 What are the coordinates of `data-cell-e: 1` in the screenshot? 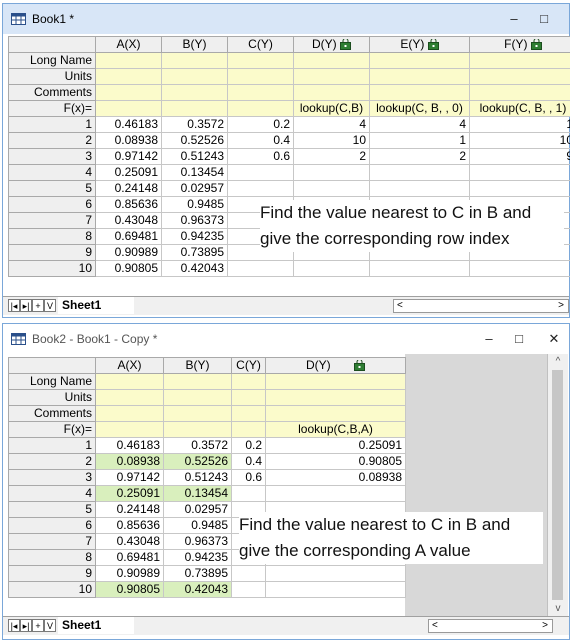 It's located at (419, 140).